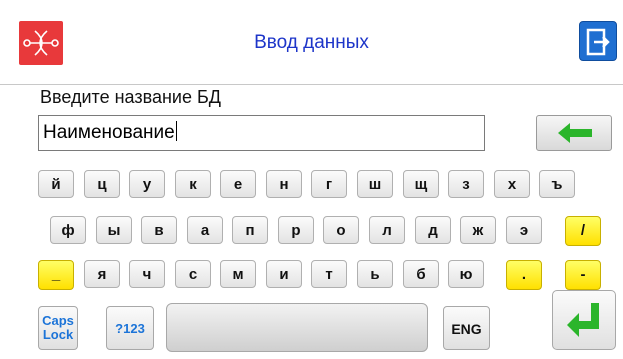 This screenshot has width=623, height=359. What do you see at coordinates (205, 230) in the screenshot?
I see `key-а: а` at bounding box center [205, 230].